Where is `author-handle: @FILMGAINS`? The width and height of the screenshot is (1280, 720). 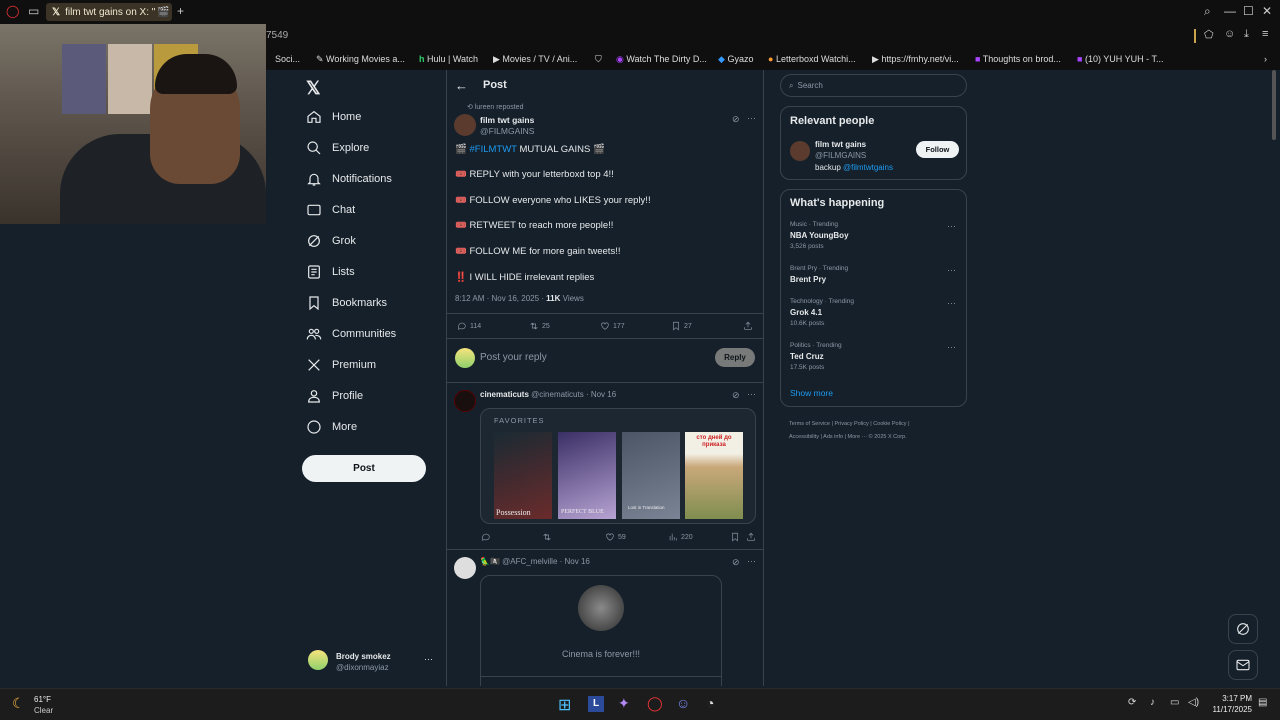 author-handle: @FILMGAINS is located at coordinates (507, 131).